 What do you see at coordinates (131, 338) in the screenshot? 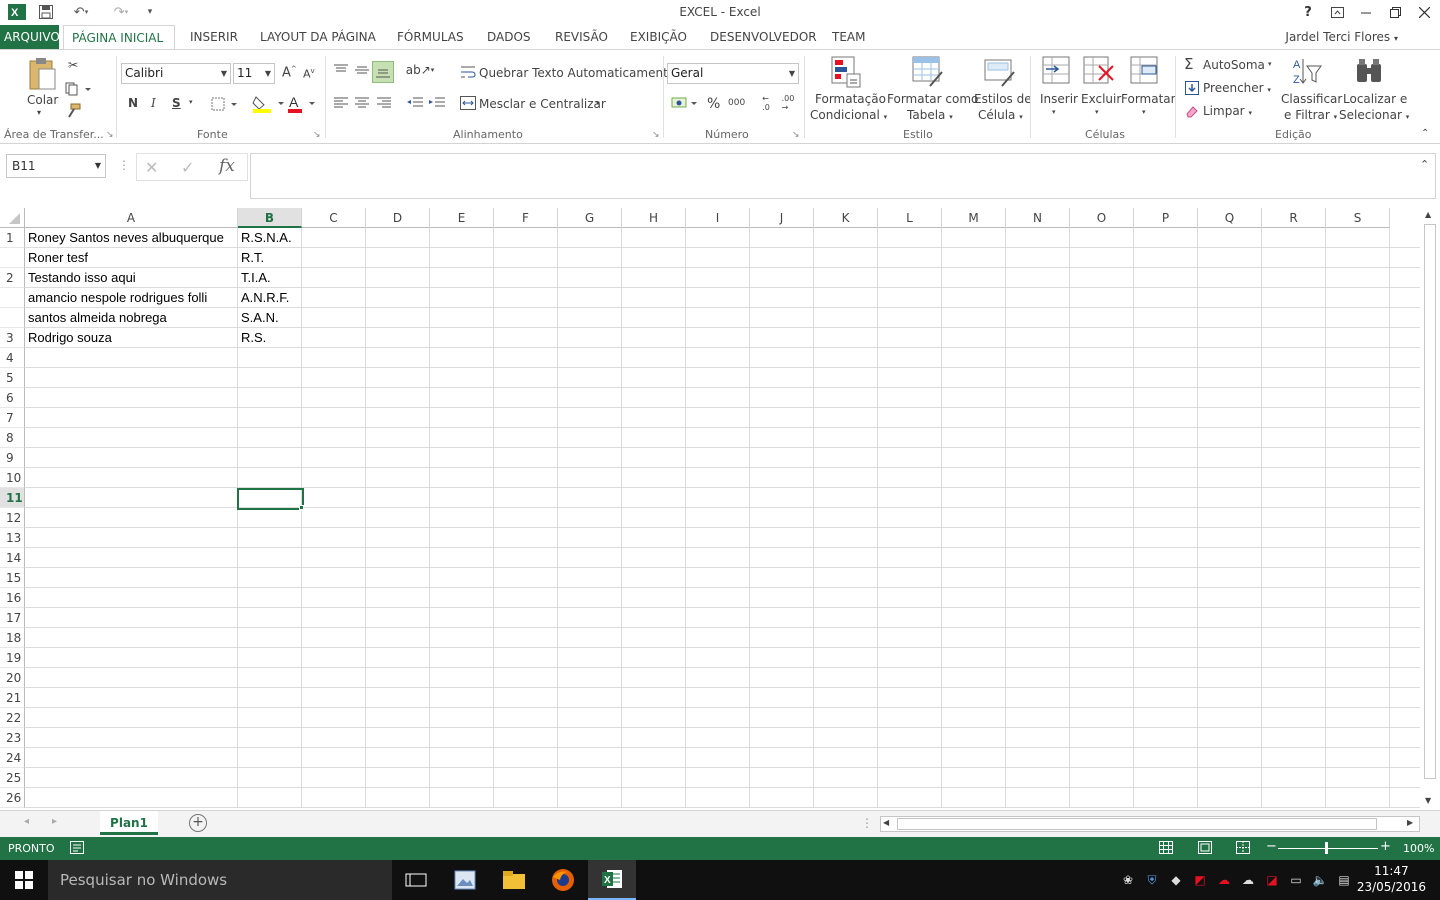
I see `cell-a: Rodrigo souza` at bounding box center [131, 338].